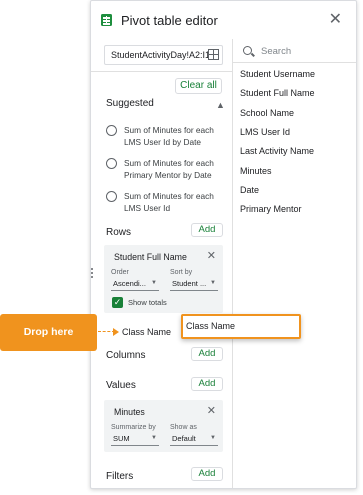  What do you see at coordinates (133, 427) in the screenshot?
I see `summarize-label: Summarize by` at bounding box center [133, 427].